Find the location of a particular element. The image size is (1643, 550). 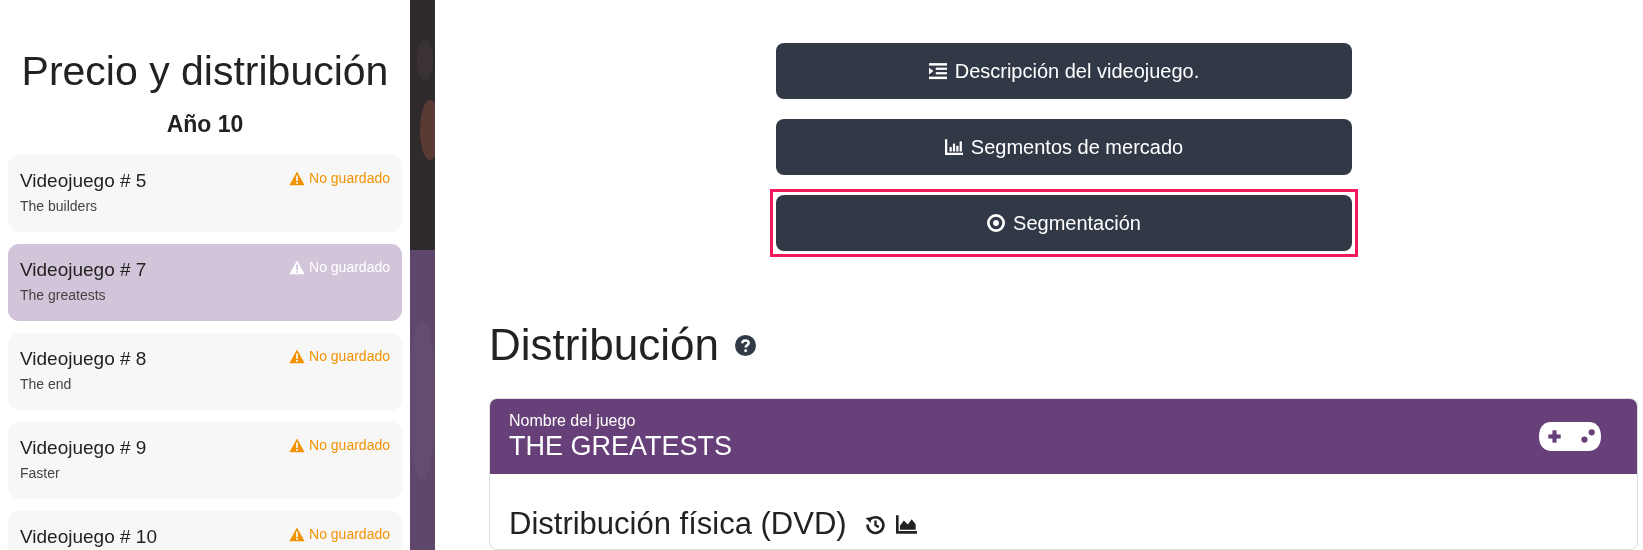

target-icon is located at coordinates (996, 223).